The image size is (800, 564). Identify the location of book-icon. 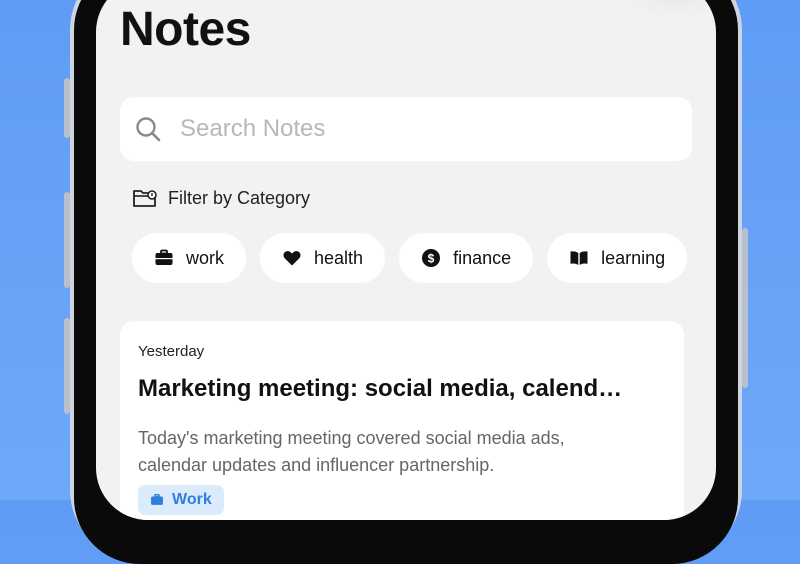
(579, 258).